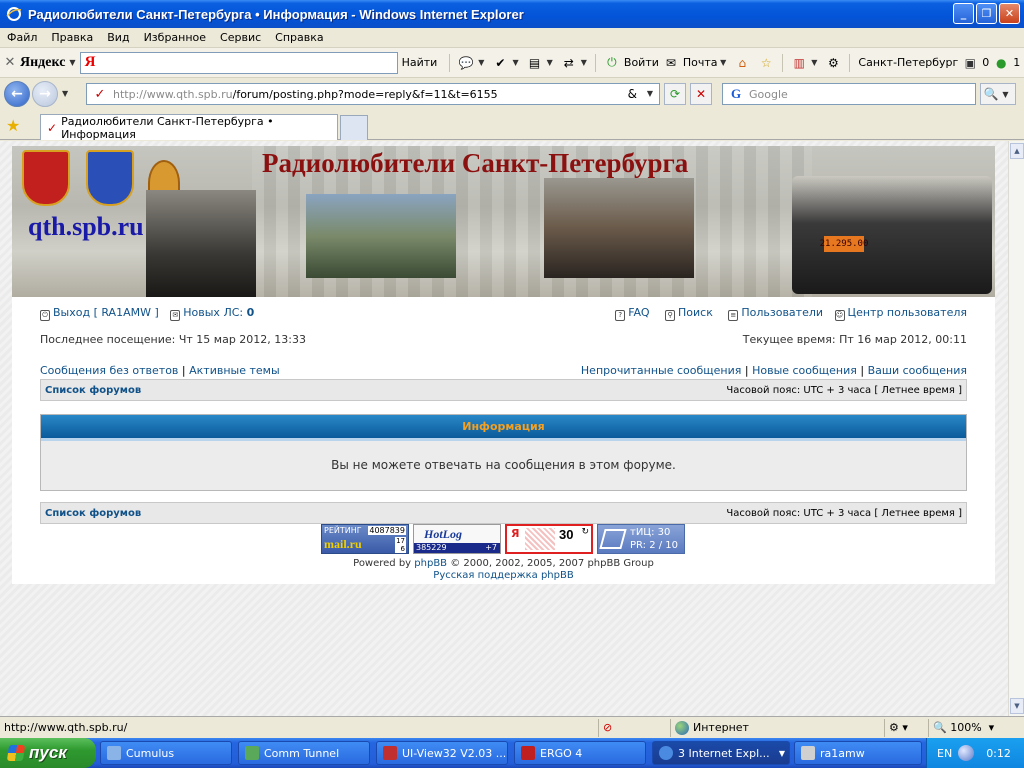 This screenshot has width=1024, height=768. What do you see at coordinates (299, 37) in the screenshot?
I see `menu-help: Справка` at bounding box center [299, 37].